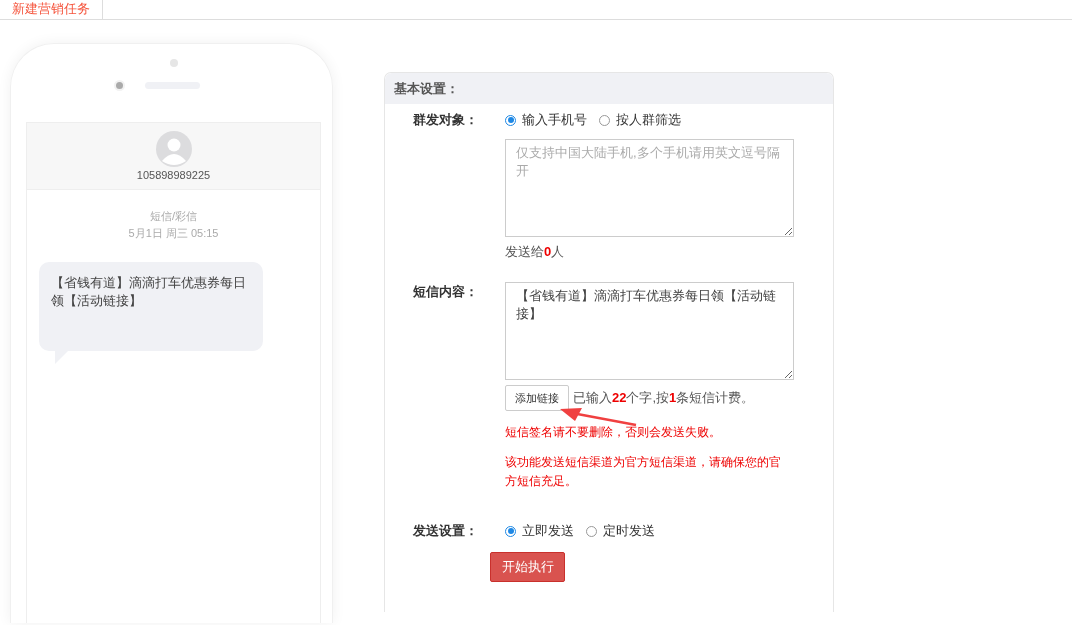 This screenshot has height=625, width=1072. What do you see at coordinates (664, 398) in the screenshot?
I see `character-count: 已输入22个字,按1条短信计费。` at bounding box center [664, 398].